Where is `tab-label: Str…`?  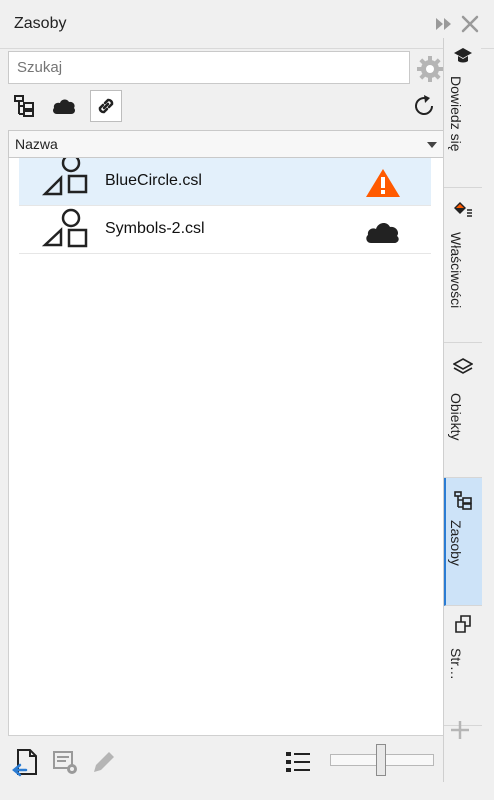 tab-label: Str… is located at coordinates (456, 664).